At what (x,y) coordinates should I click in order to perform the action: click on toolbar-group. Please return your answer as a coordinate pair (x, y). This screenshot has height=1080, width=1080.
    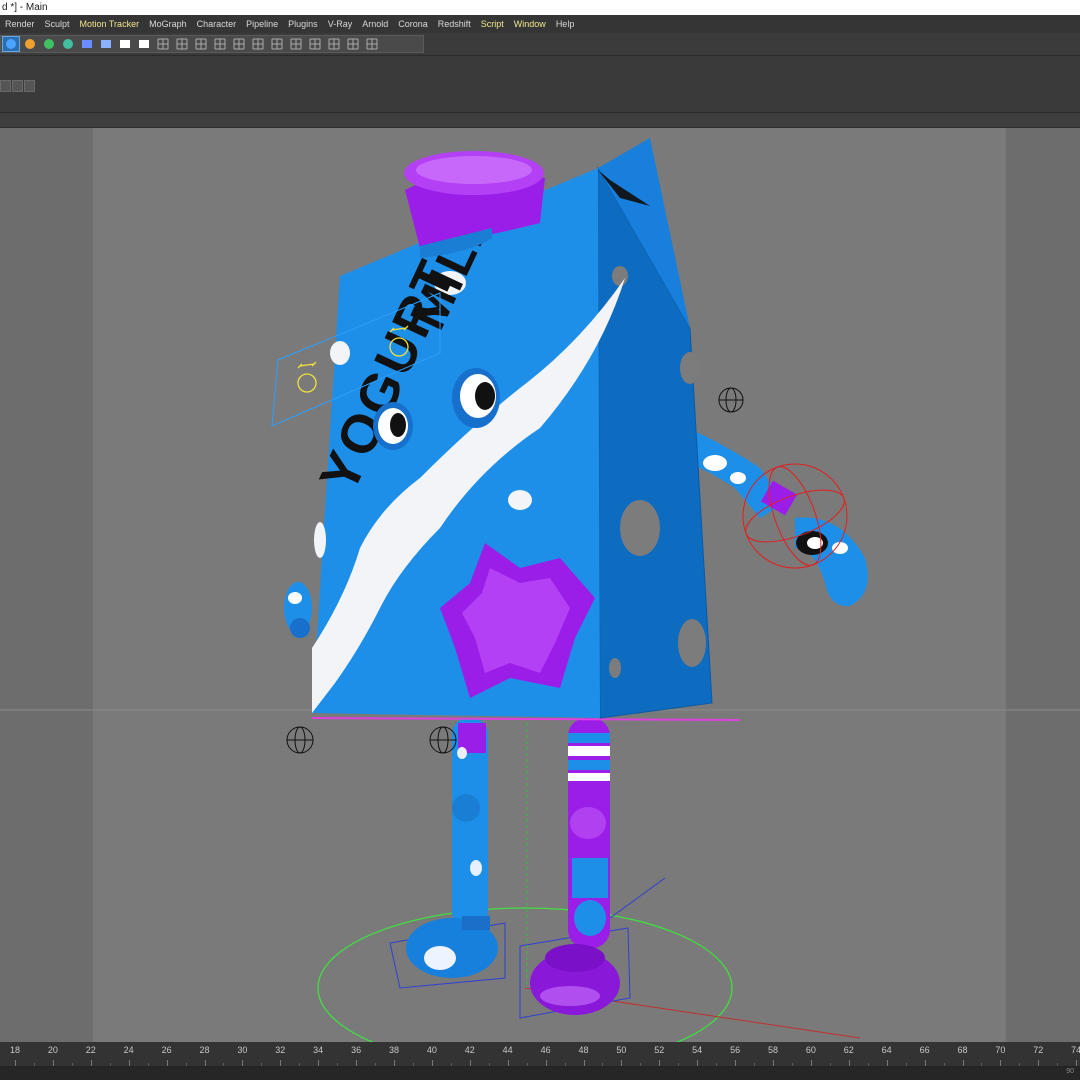
    Looking at the image, I should click on (212, 44).